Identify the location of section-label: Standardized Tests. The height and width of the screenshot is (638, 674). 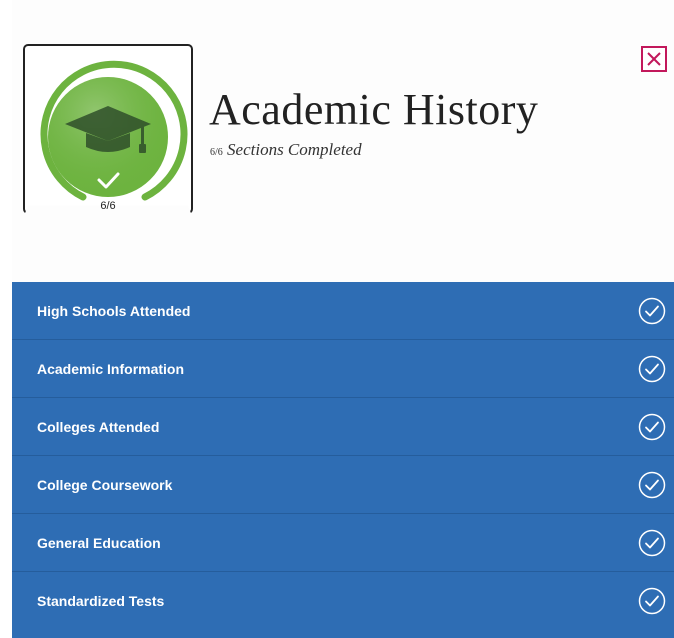
(101, 601).